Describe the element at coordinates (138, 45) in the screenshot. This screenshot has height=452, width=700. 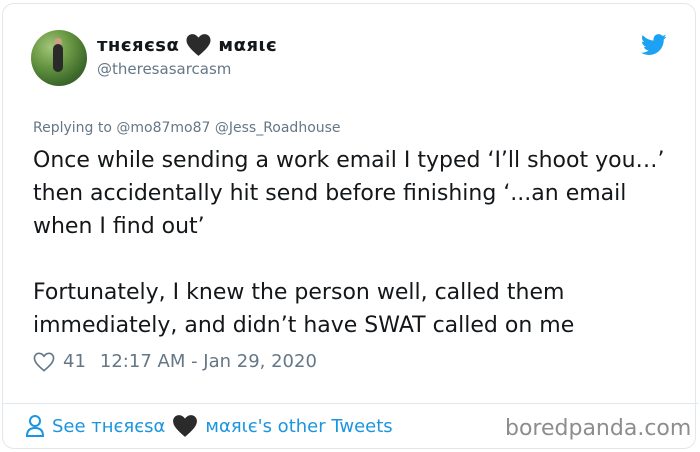
I see `display-name-part1: ᴛнєяєѕα` at that location.